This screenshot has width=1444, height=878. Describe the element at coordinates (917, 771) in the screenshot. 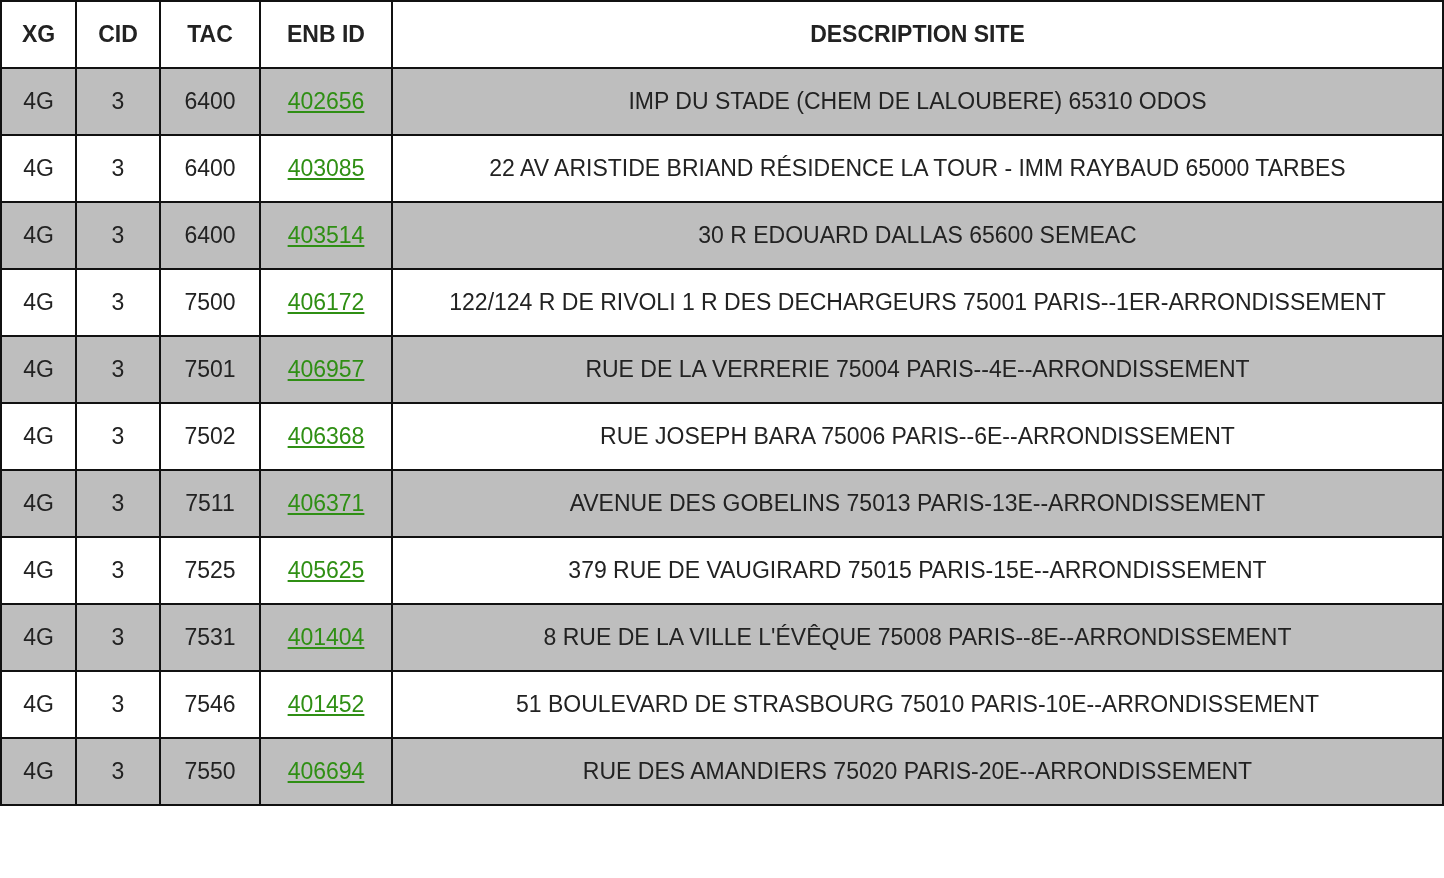

I see `table-cell: RUE DES AMANDIERS 75020 PARIS-20E--ARRONDISSEMENT` at that location.